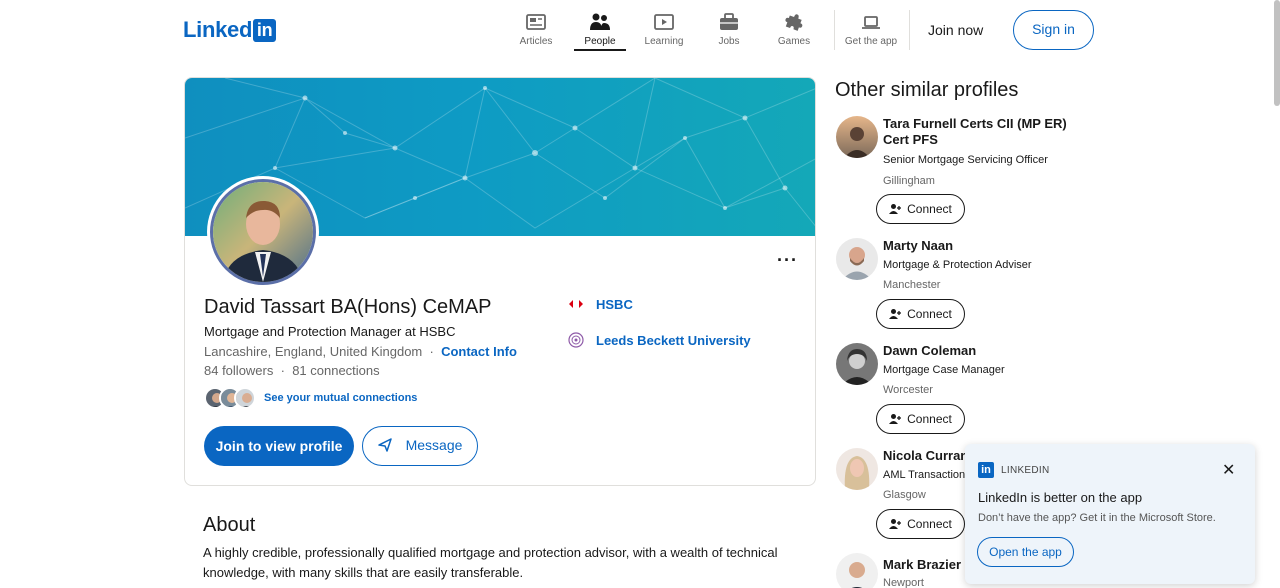 Image resolution: width=1280 pixels, height=588 pixels. I want to click on send-icon, so click(384, 445).